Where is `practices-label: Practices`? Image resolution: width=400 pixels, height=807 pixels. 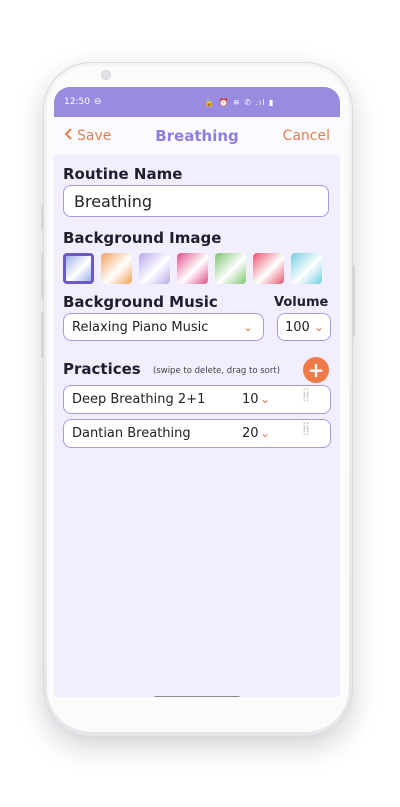 practices-label: Practices is located at coordinates (102, 369).